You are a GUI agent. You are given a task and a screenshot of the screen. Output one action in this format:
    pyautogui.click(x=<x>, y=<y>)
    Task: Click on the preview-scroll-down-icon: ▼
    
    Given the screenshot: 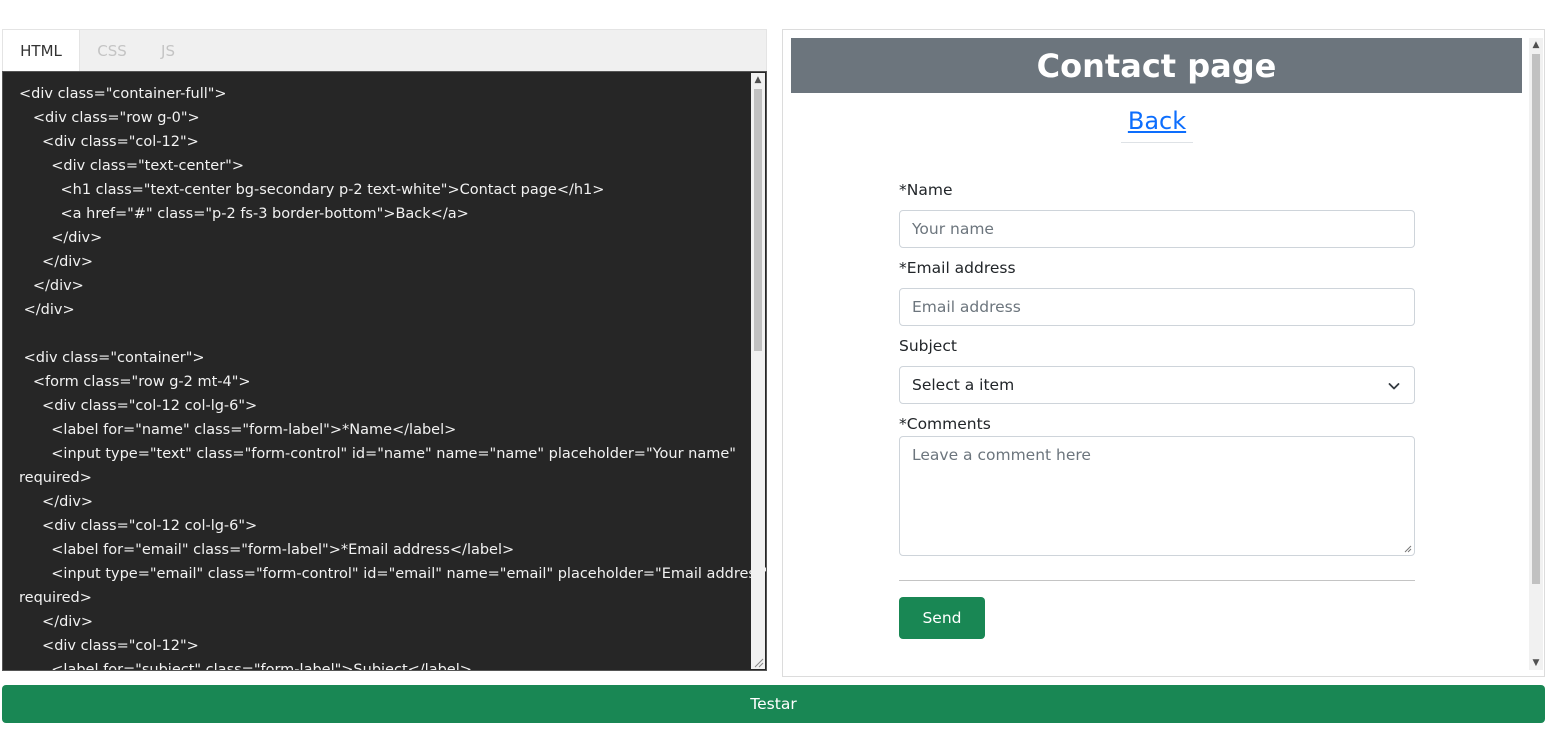 What is the action you would take?
    pyautogui.click(x=1536, y=663)
    